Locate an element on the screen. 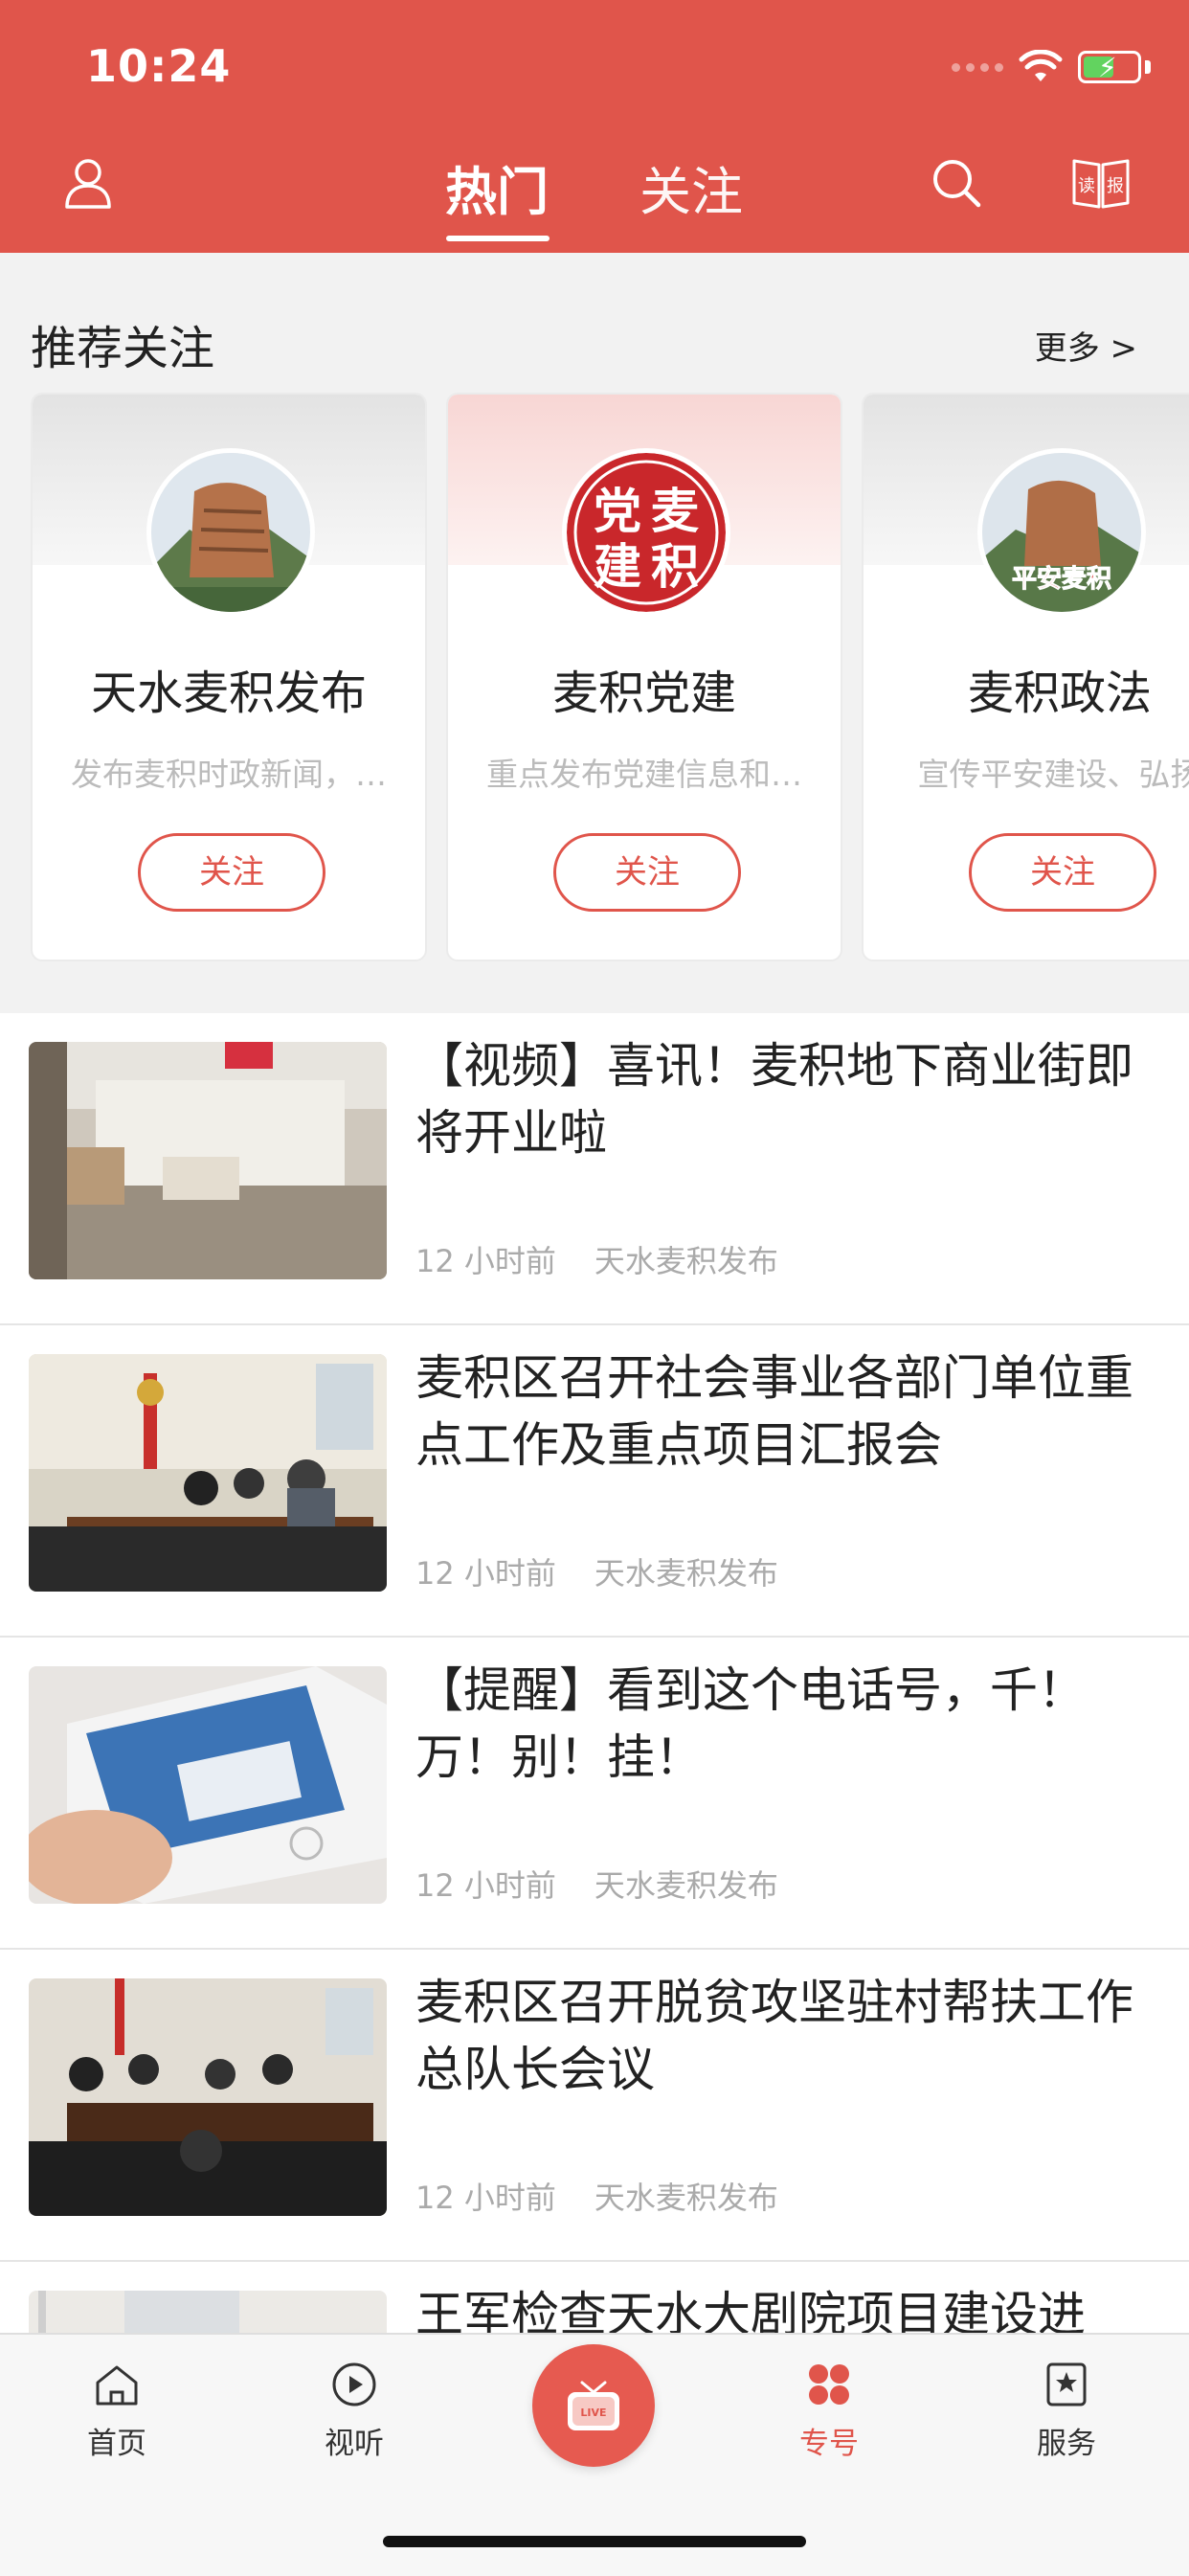 The width and height of the screenshot is (1189, 2576). star-tab-icon is located at coordinates (1066, 2384).